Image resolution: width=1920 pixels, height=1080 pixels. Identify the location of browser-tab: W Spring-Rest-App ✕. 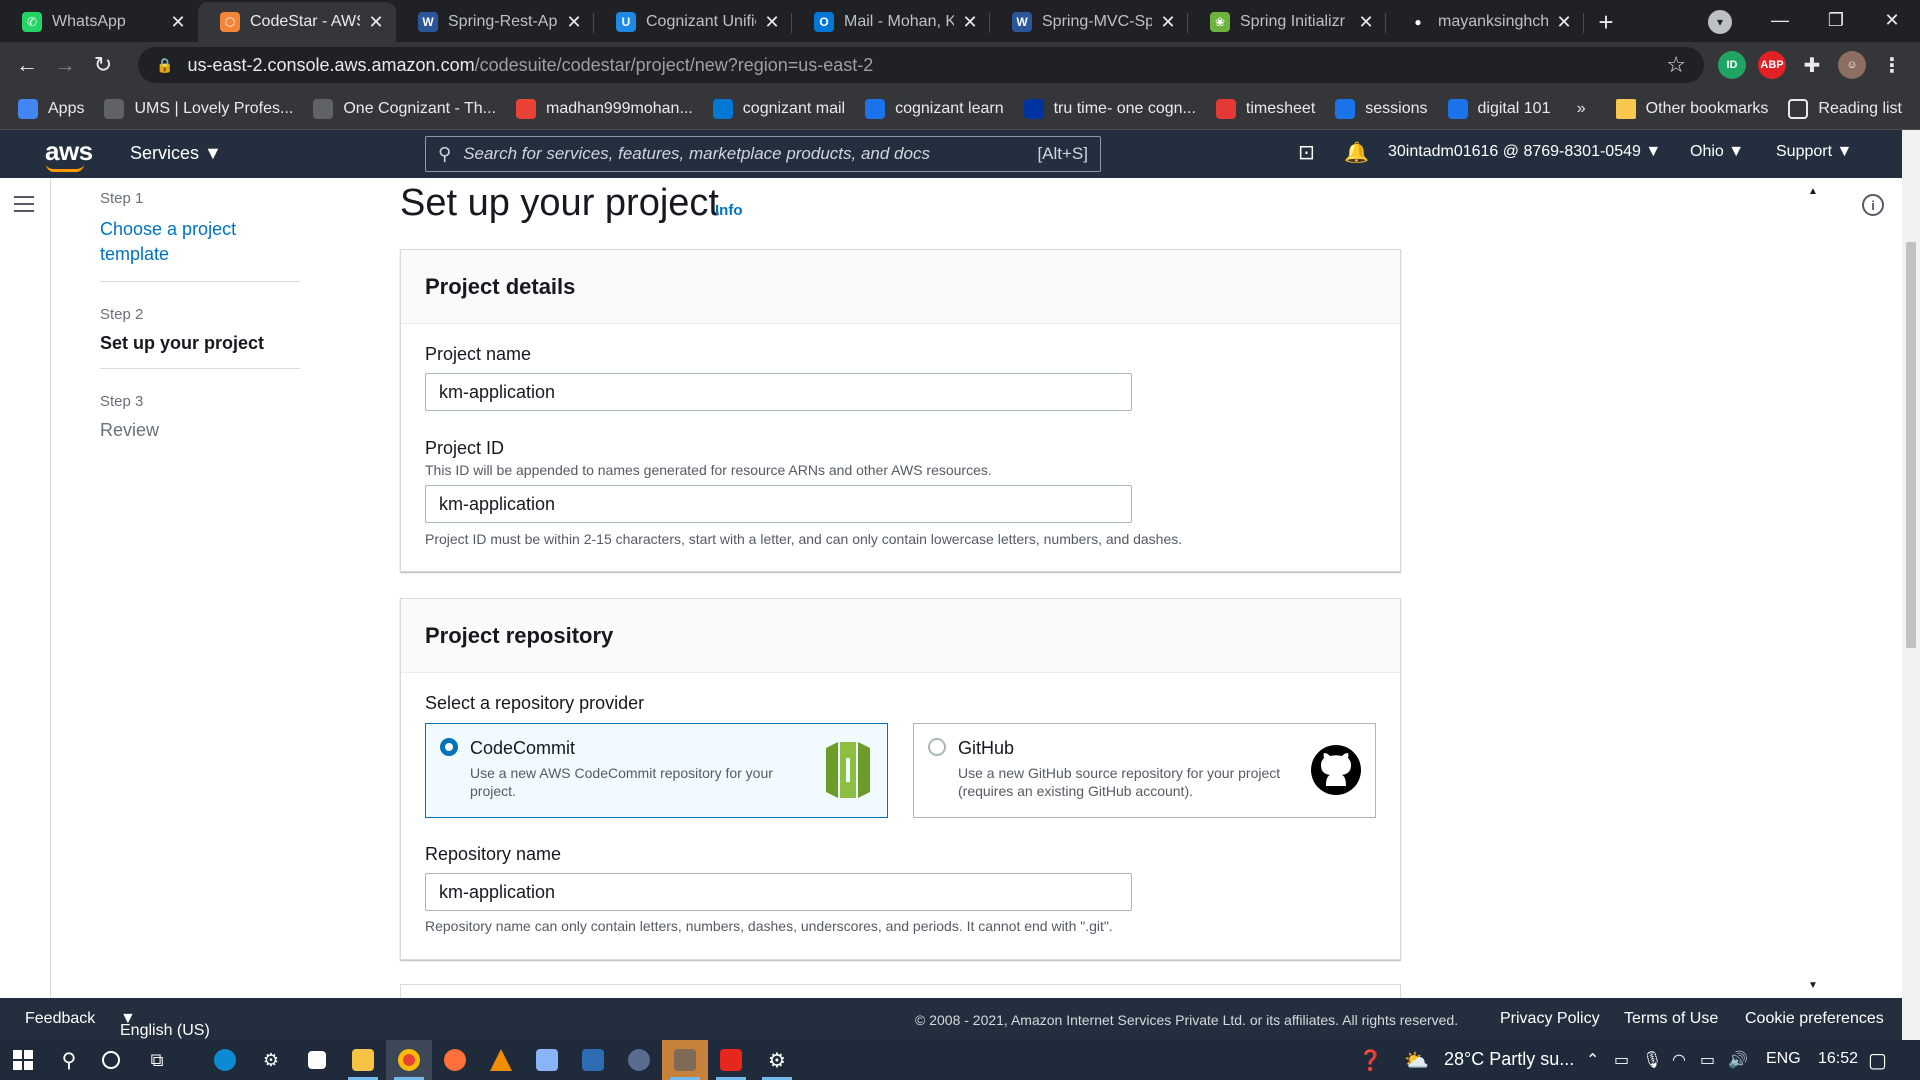
(495, 22).